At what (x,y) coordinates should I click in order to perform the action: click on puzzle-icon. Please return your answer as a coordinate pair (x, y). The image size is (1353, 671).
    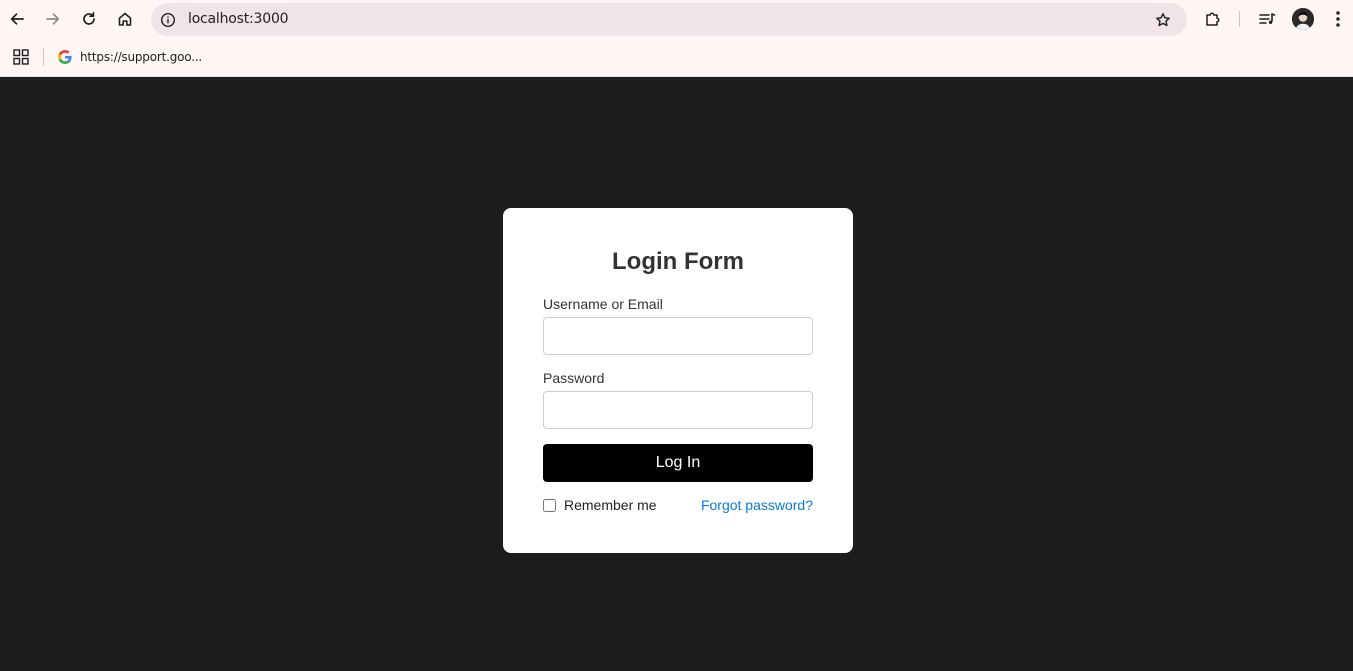
    Looking at the image, I should click on (1213, 19).